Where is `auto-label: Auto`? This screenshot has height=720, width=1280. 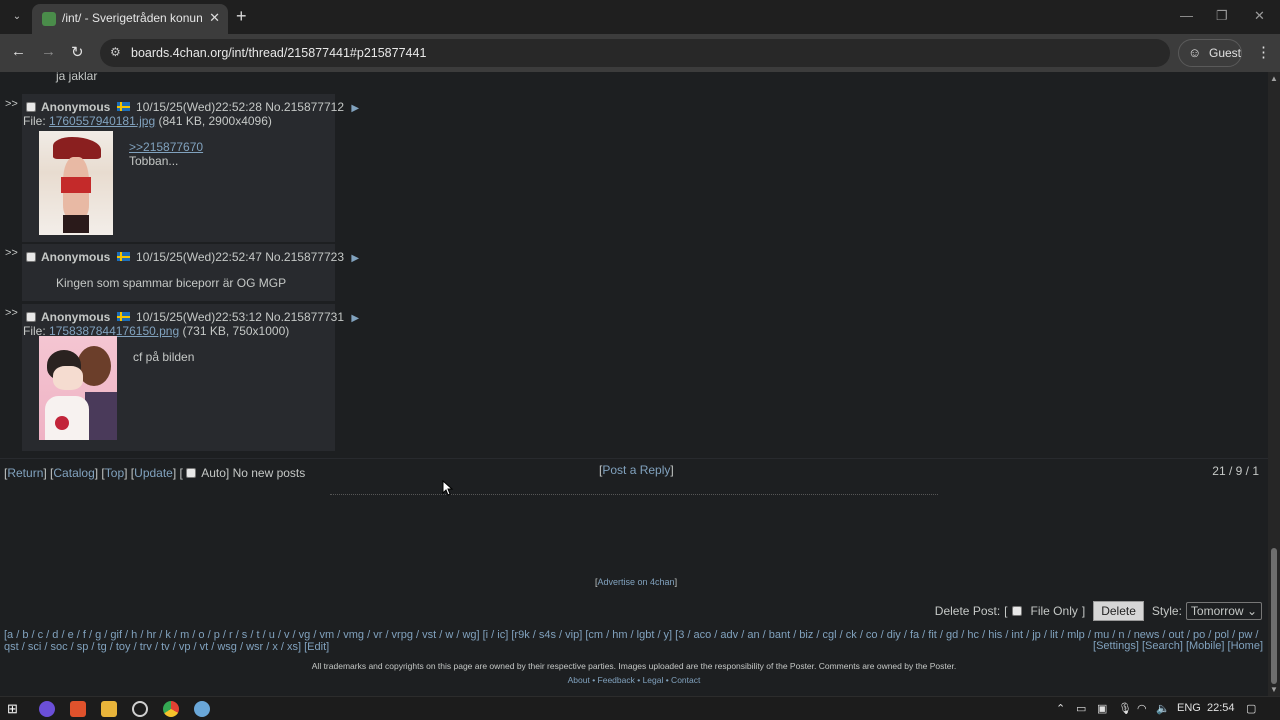 auto-label: Auto is located at coordinates (213, 473).